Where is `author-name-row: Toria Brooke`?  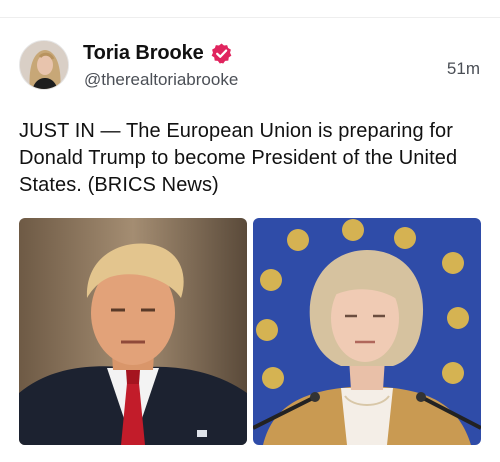
author-name-row: Toria Brooke is located at coordinates (158, 53).